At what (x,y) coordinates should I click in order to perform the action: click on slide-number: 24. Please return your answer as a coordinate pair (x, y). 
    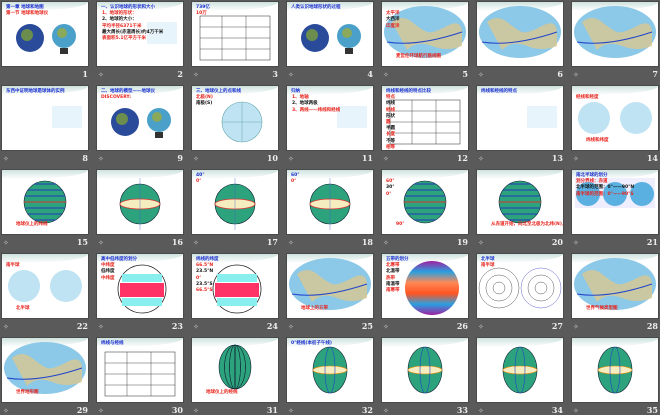
    Looking at the image, I should click on (272, 326).